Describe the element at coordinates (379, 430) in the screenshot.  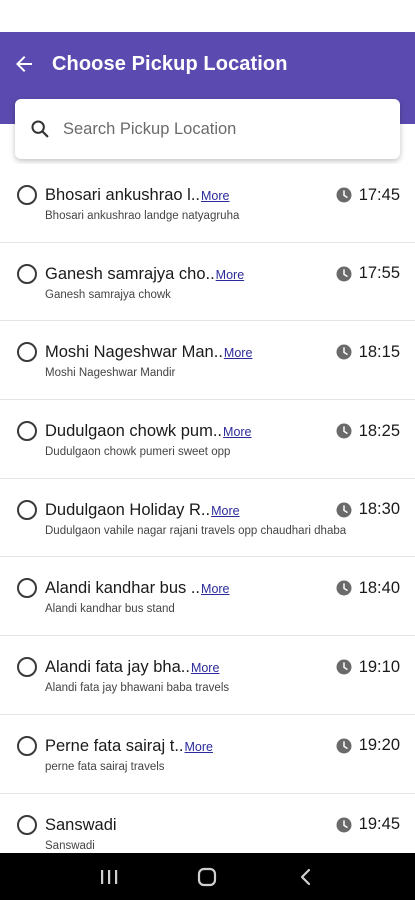
I see `time-text: 18:25` at that location.